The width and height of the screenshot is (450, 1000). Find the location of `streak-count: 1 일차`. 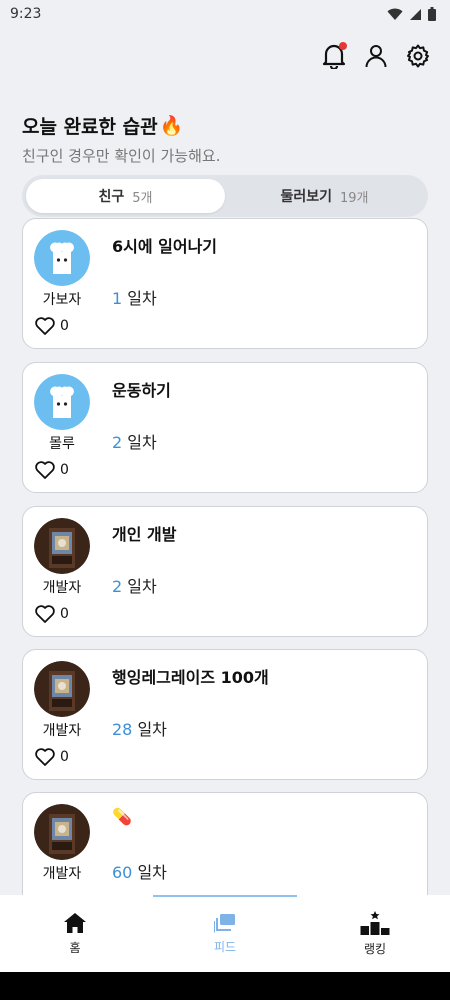

streak-count: 1 일차 is located at coordinates (134, 297).